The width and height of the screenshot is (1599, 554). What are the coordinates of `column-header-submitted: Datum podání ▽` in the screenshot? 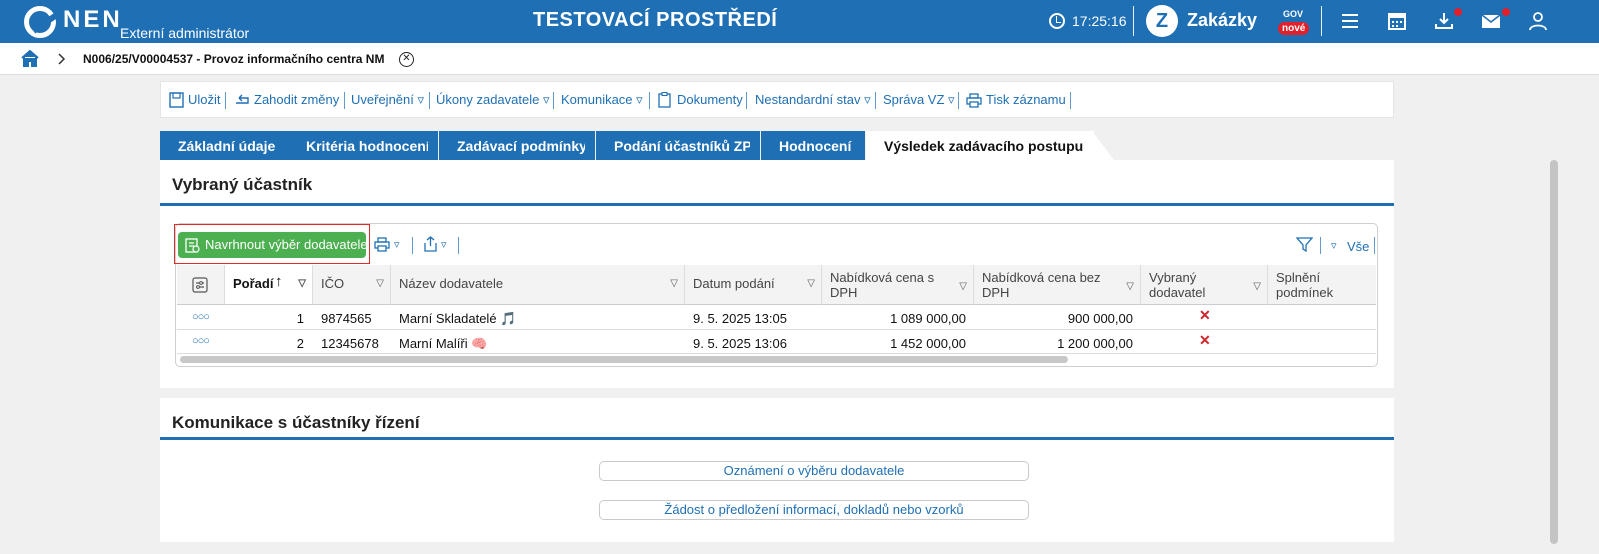 It's located at (753, 285).